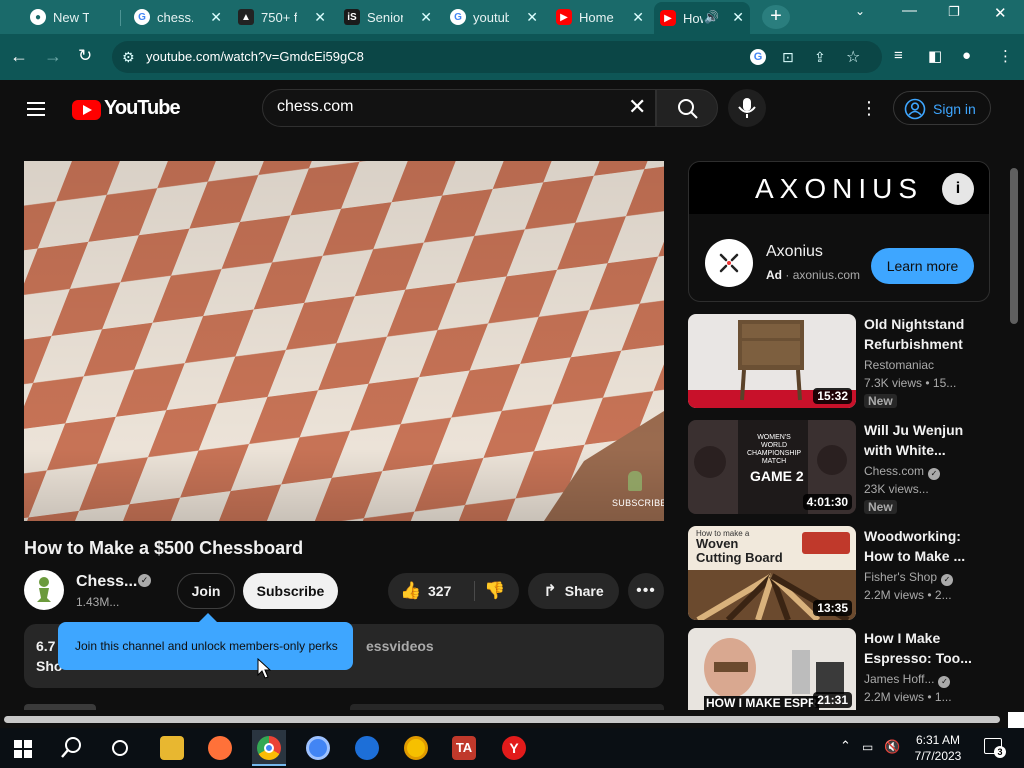  What do you see at coordinates (175, 17) in the screenshot?
I see `tab-label: chess.com` at bounding box center [175, 17].